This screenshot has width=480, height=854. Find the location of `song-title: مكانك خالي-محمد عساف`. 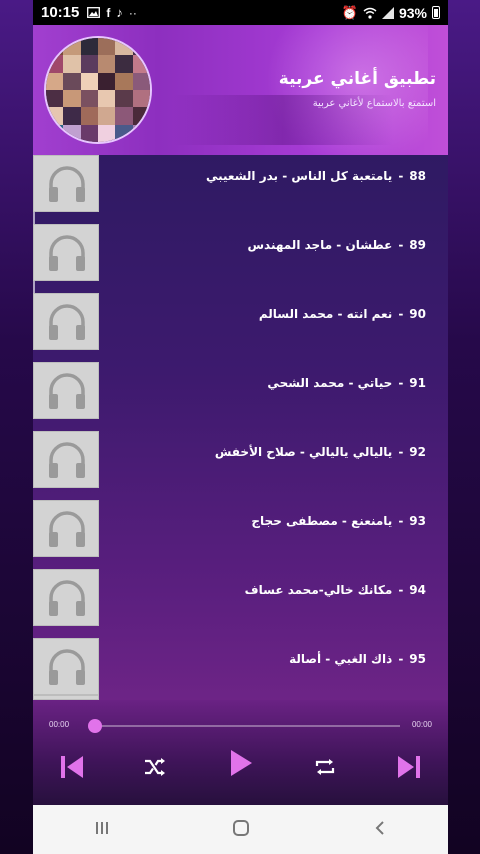

song-title: مكانك خالي-محمد عساف is located at coordinates (318, 590).